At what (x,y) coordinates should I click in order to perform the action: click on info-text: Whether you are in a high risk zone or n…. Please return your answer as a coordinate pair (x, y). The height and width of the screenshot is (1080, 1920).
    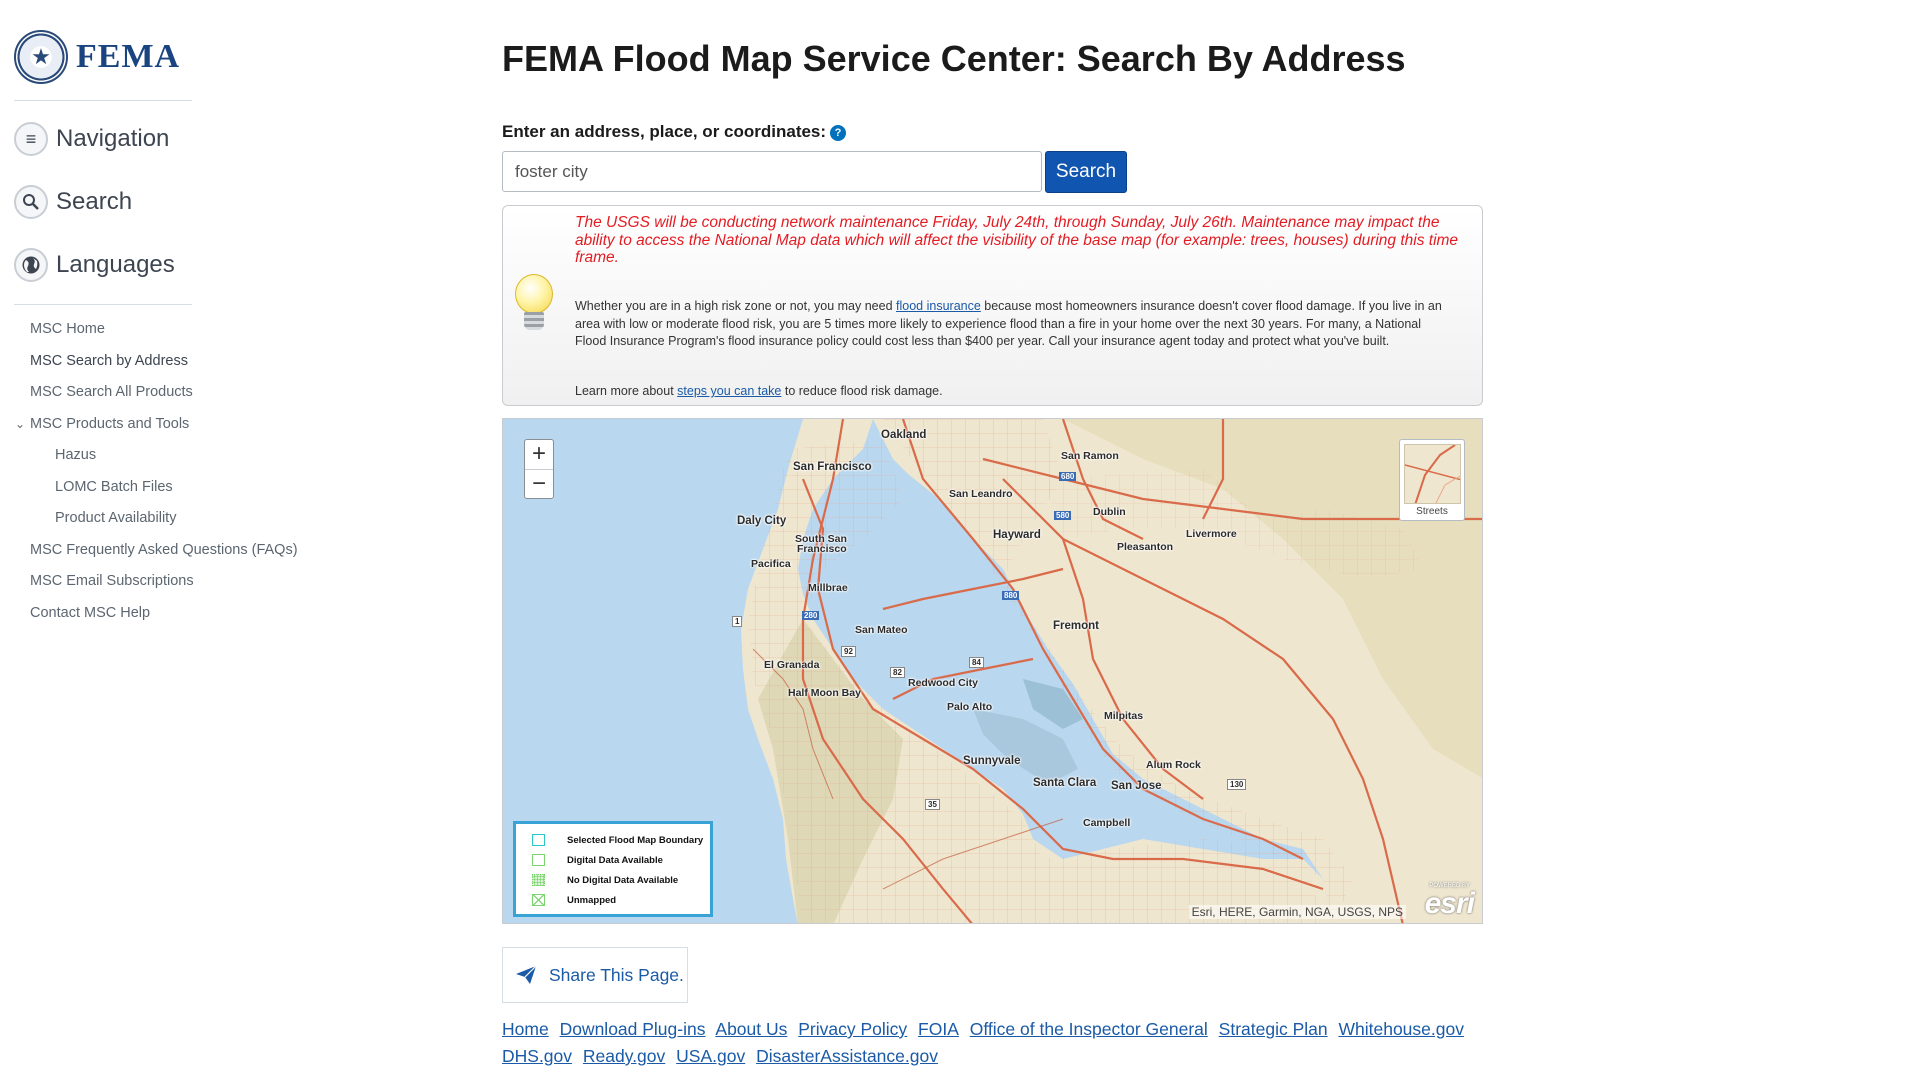
    Looking at the image, I should click on (736, 306).